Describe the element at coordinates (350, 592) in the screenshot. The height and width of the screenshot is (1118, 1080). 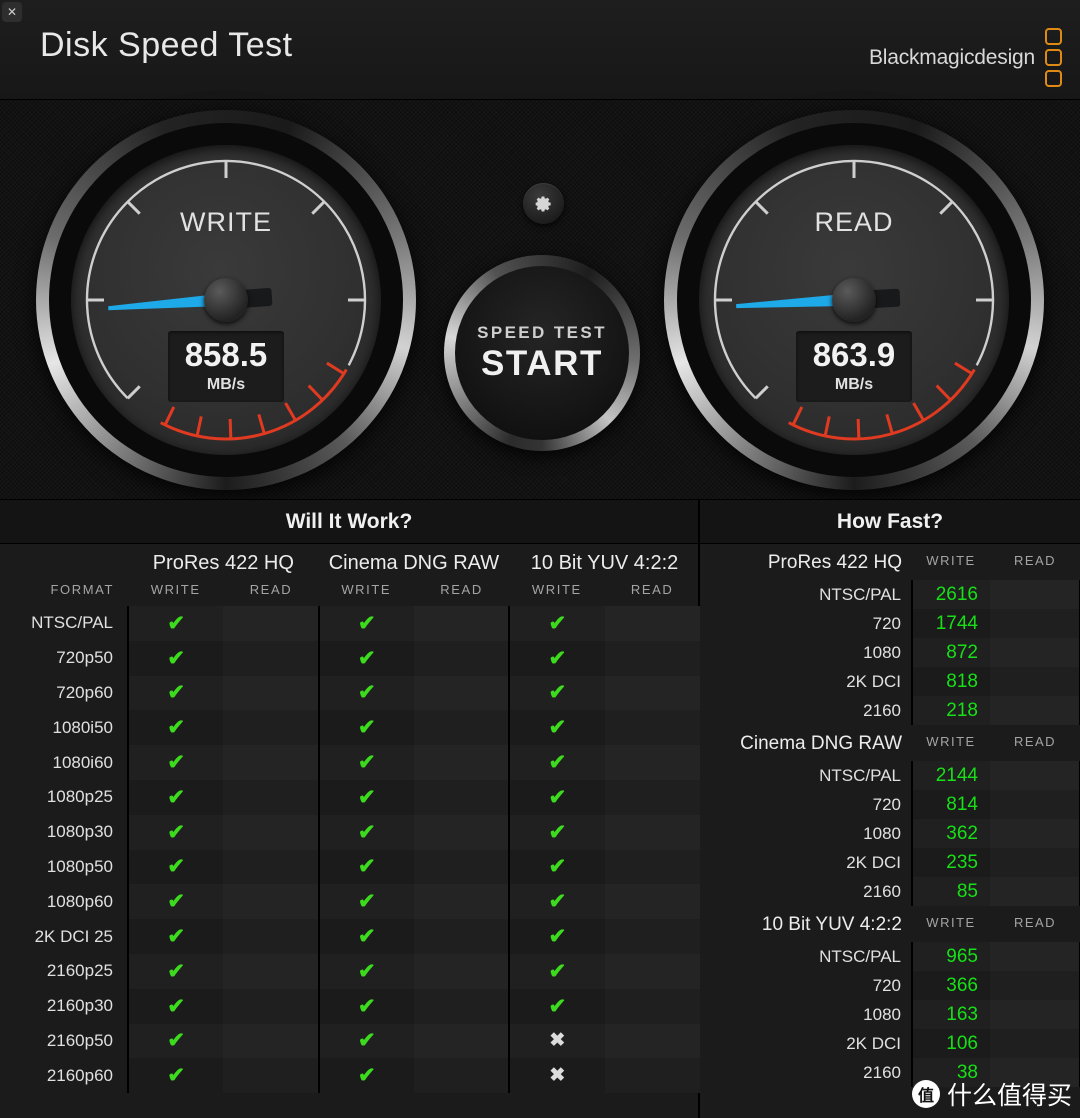
I see `subheader-row: FORMAT WRITE READ WRITE READ WRITE READ` at that location.